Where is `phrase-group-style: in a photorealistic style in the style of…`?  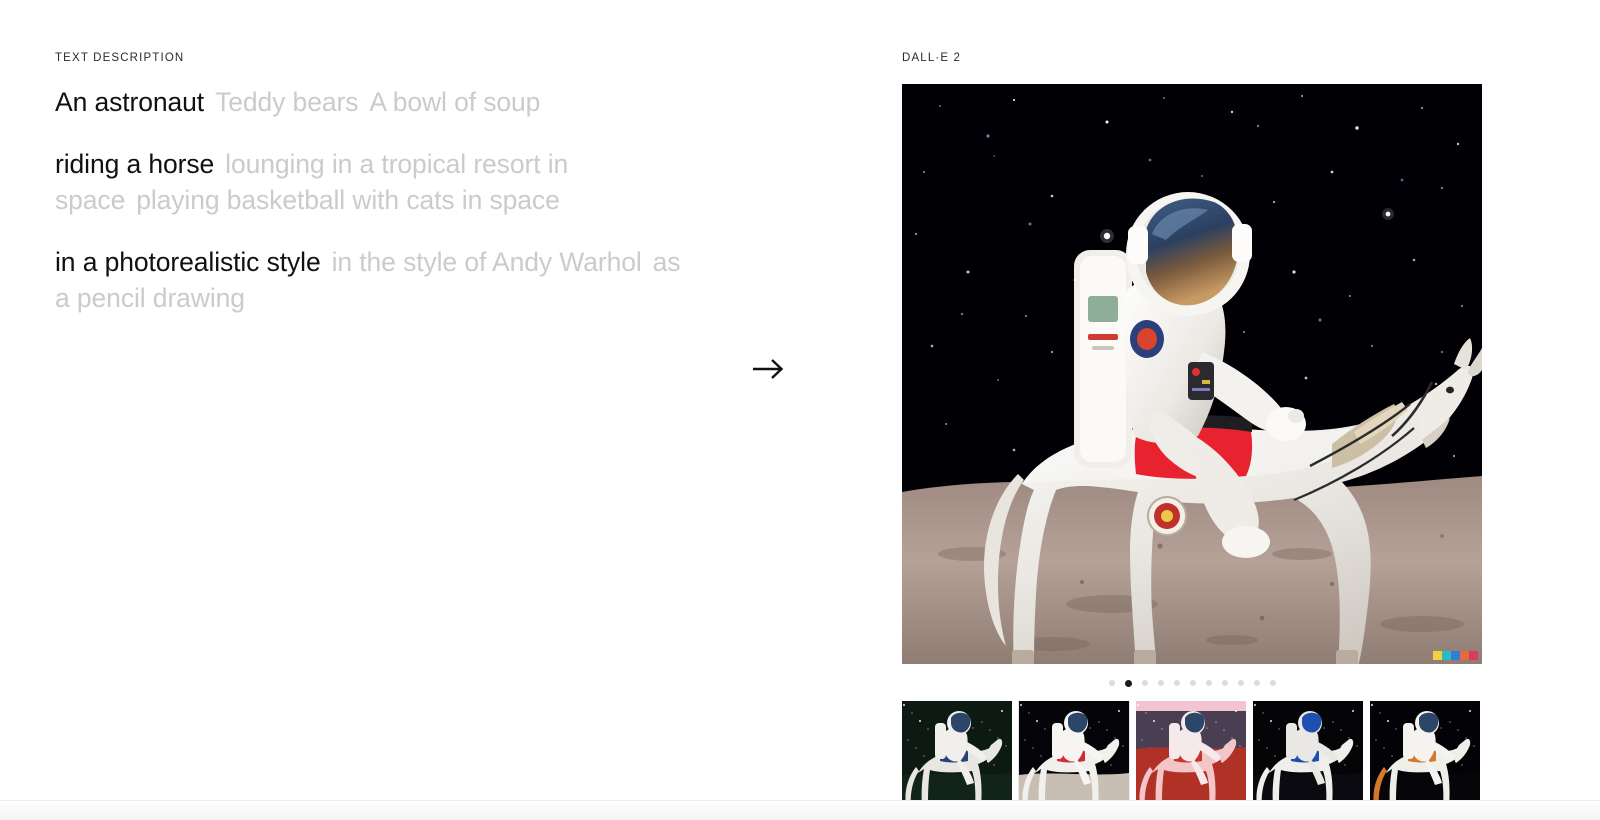
phrase-group-style: in a photorealistic style in the style of… is located at coordinates (375, 280).